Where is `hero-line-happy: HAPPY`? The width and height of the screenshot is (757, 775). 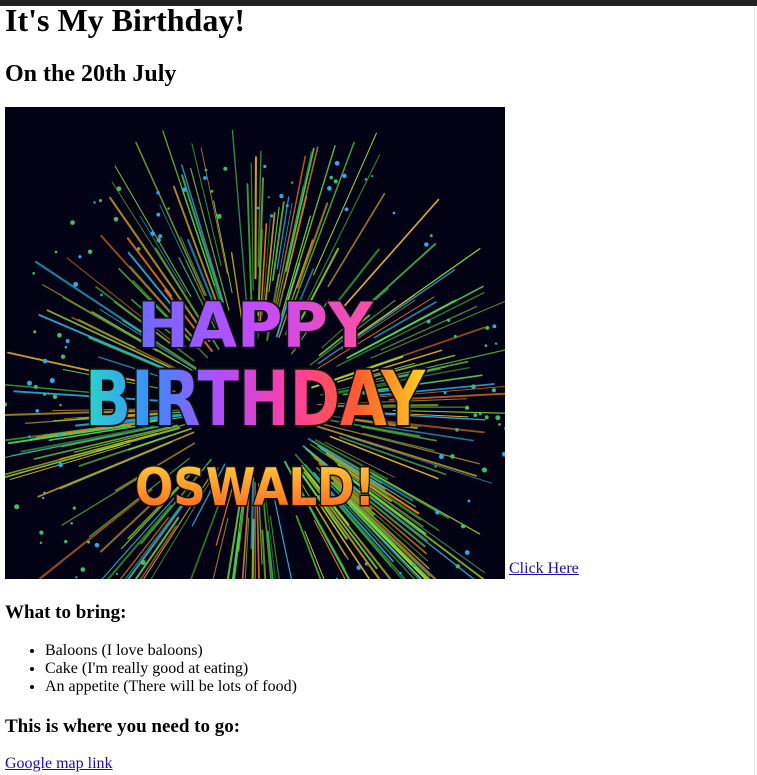
hero-line-happy: HAPPY is located at coordinates (255, 325).